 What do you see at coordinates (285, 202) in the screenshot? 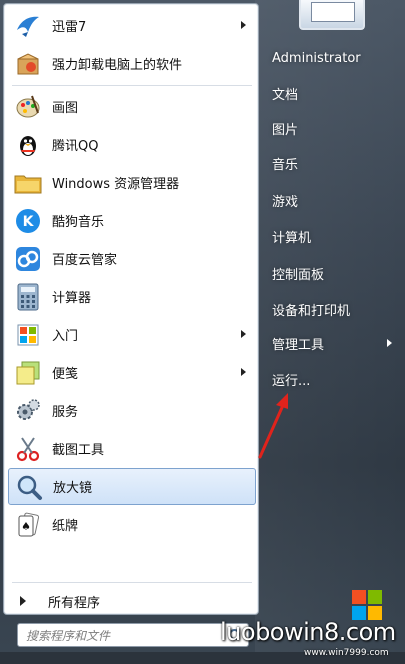
I see `right-item-label: 游戏` at bounding box center [285, 202].